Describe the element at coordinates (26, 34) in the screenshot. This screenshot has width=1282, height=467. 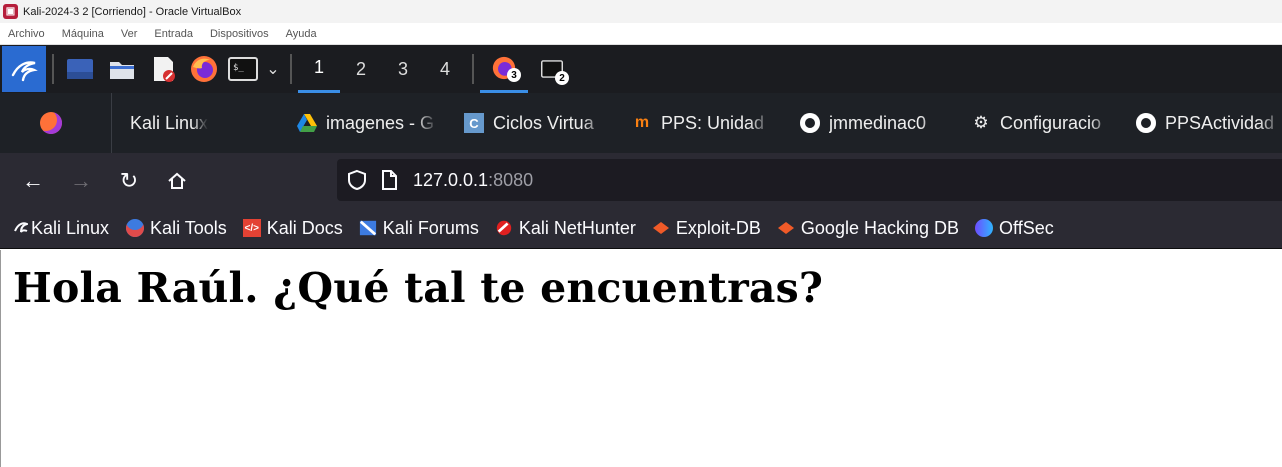
I see `menu-archivo: Archivo` at that location.